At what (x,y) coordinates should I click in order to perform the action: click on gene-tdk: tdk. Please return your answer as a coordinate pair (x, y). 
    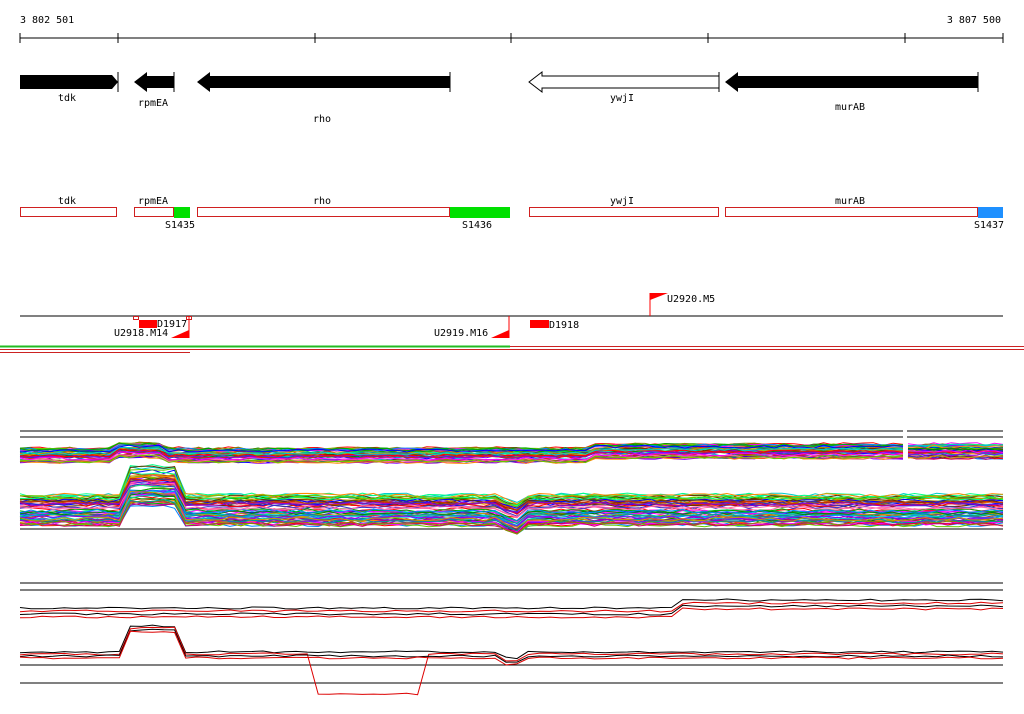
    Looking at the image, I should click on (69, 88).